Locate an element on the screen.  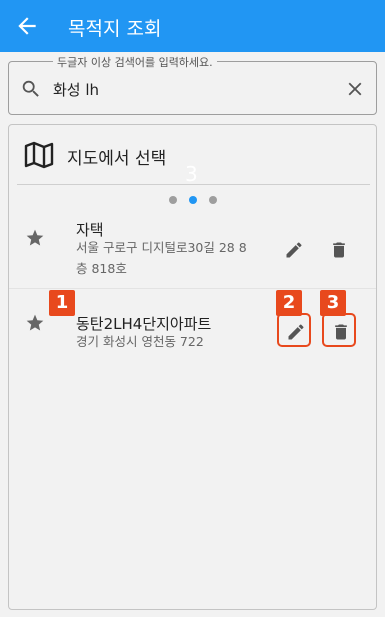
back-button is located at coordinates (27, 26).